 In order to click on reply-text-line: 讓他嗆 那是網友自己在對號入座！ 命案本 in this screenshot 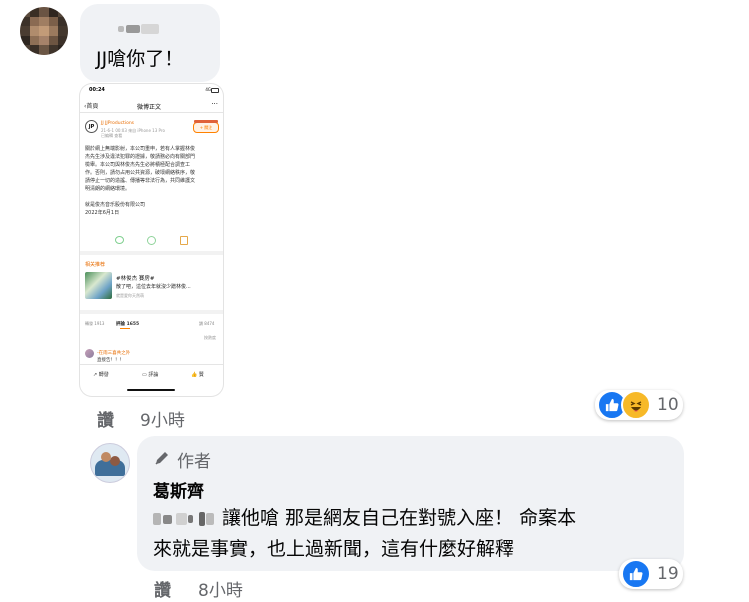, I will do `click(399, 518)`.